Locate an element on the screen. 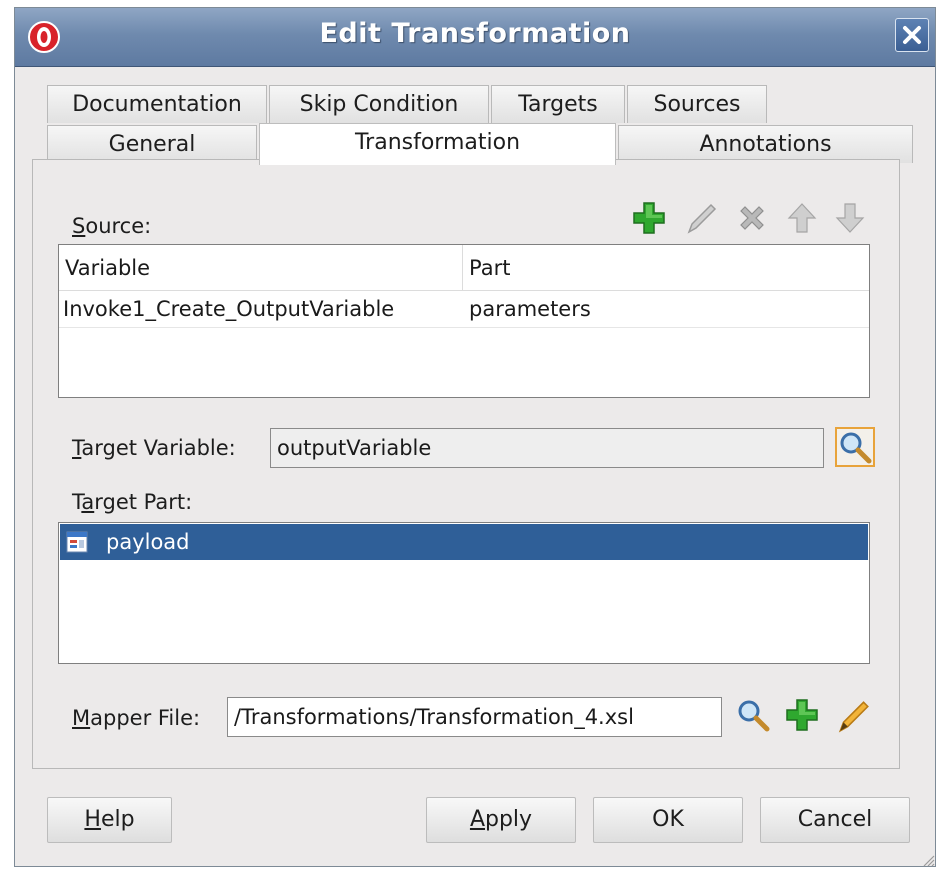  tab-targets: Targets is located at coordinates (558, 104).